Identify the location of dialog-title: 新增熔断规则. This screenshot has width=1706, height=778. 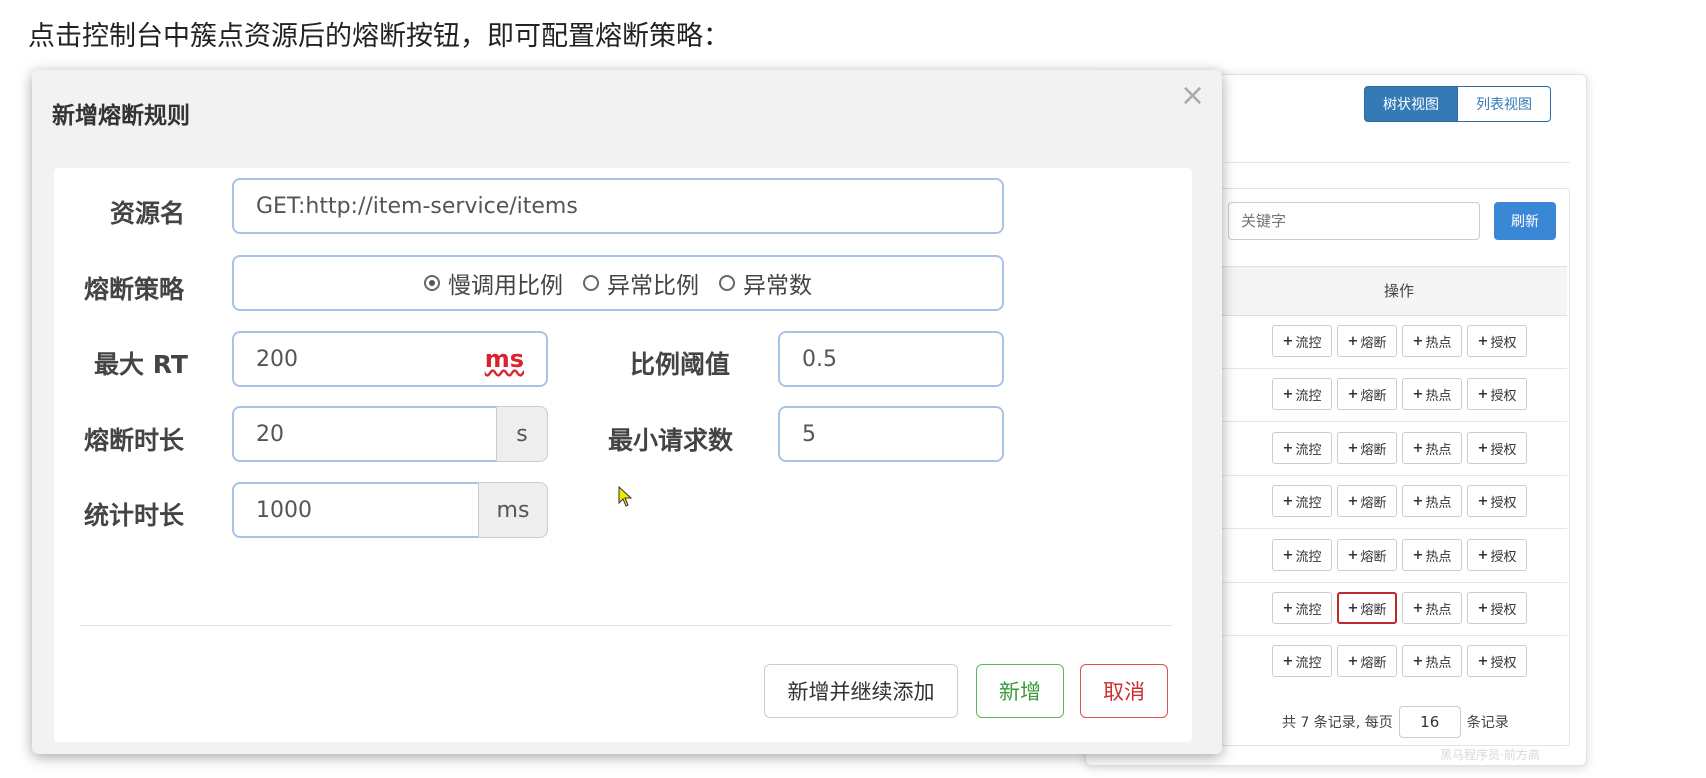
(121, 116).